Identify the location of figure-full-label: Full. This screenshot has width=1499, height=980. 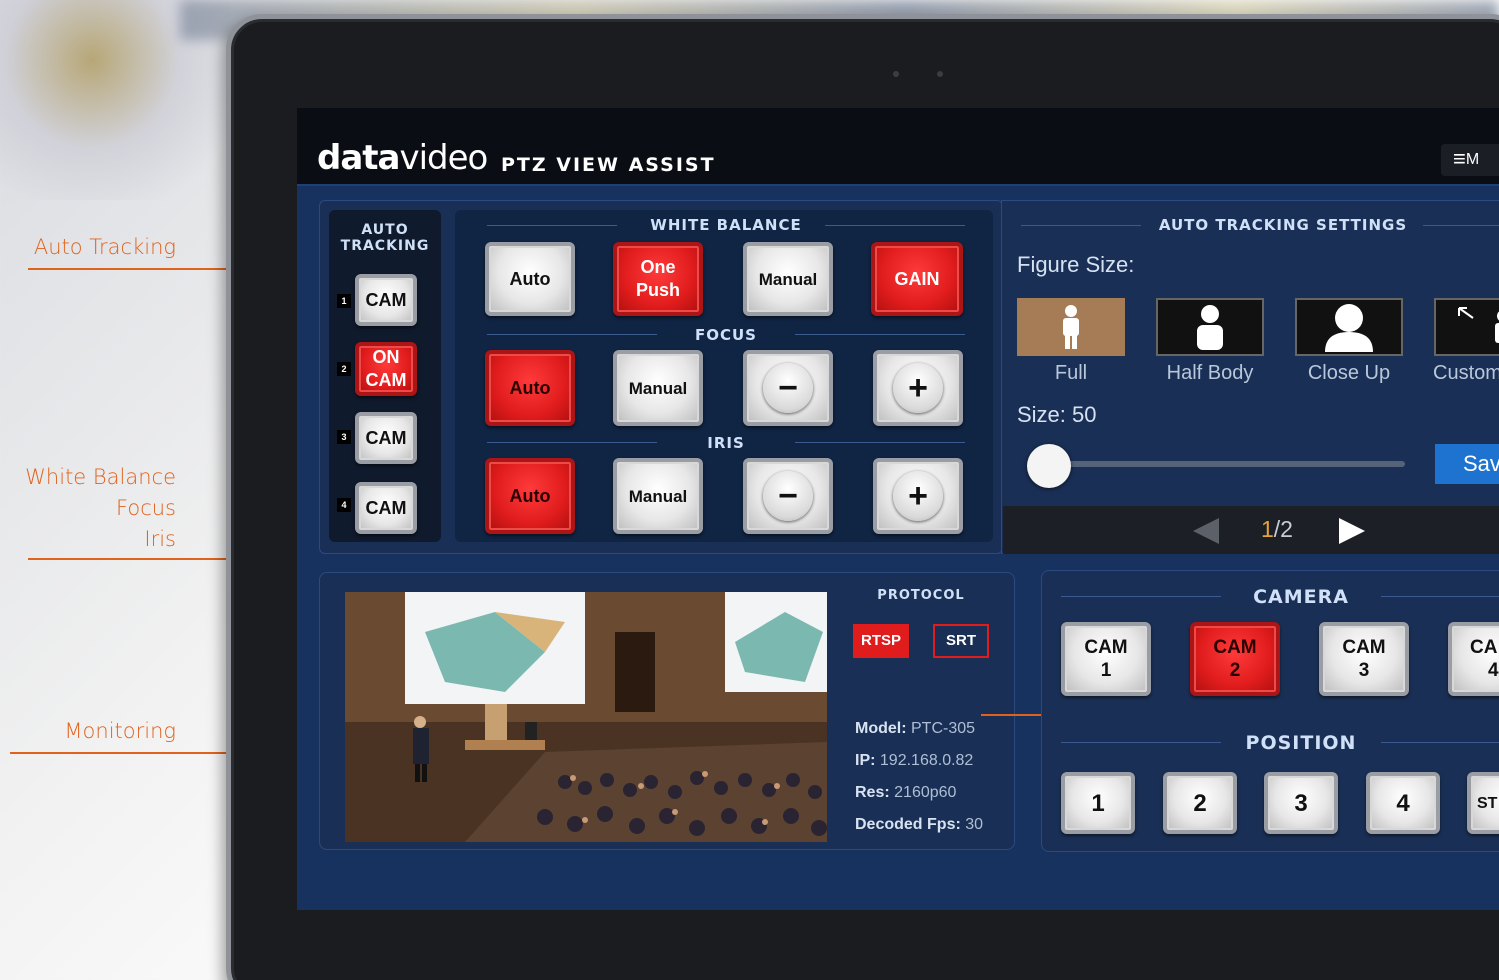
(1071, 373).